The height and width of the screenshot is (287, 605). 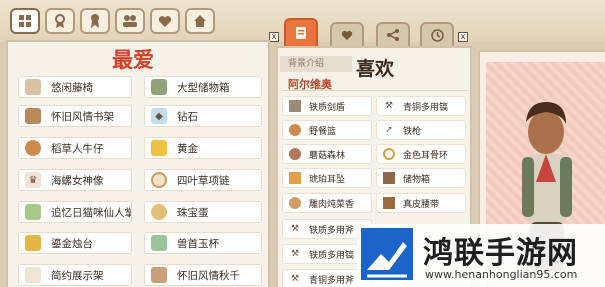 What do you see at coordinates (165, 21) in the screenshot?
I see `heart-icon` at bounding box center [165, 21].